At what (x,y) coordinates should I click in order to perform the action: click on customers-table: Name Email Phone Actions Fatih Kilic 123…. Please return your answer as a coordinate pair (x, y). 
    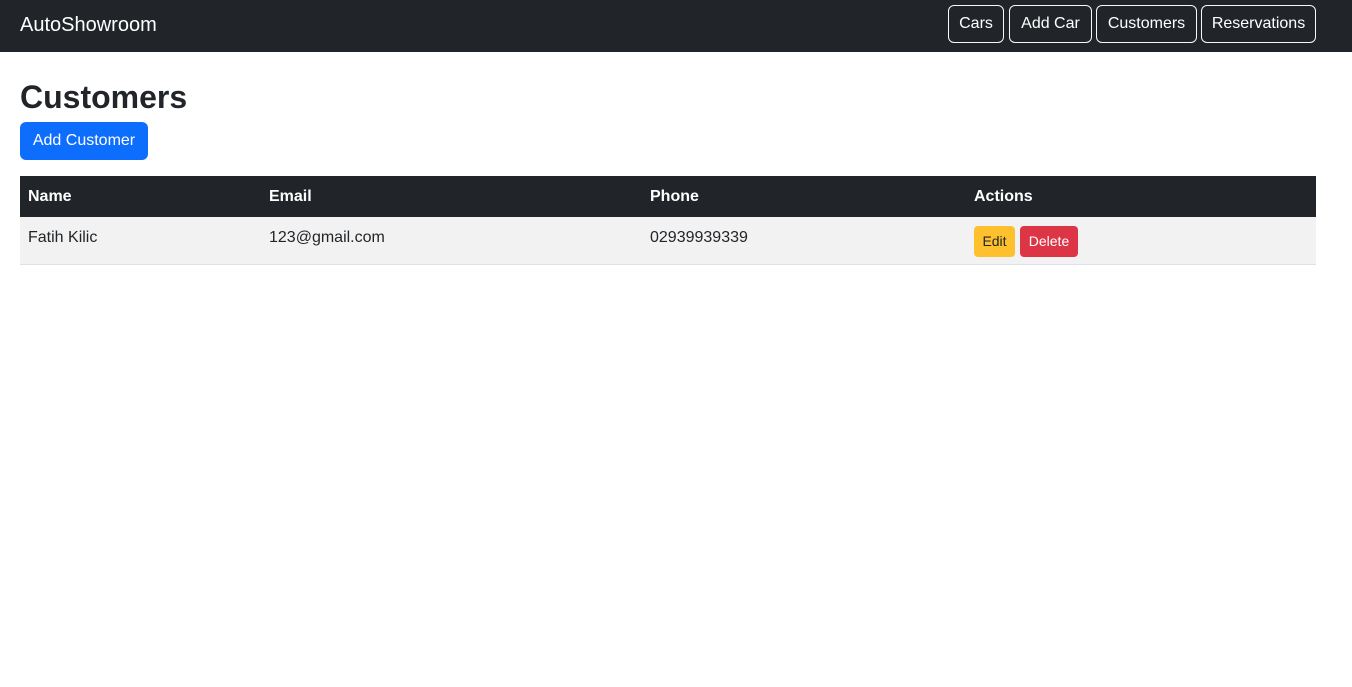
    Looking at the image, I should click on (668, 220).